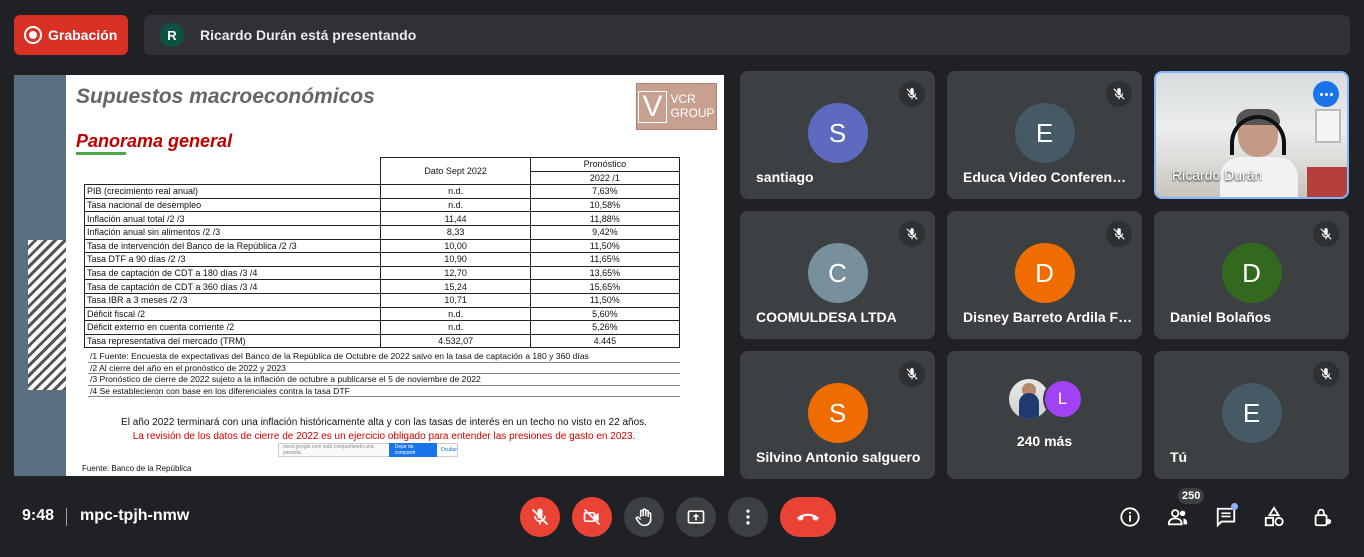  What do you see at coordinates (233, 171) in the screenshot?
I see `table-header-empty` at bounding box center [233, 171].